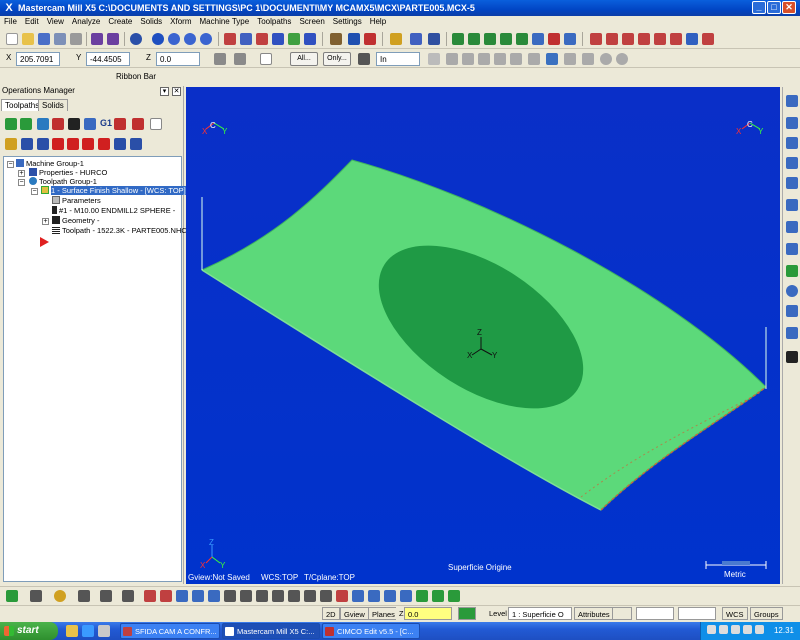 This screenshot has height=640, width=800. What do you see at coordinates (454, 596) in the screenshot?
I see `boolean-icon` at bounding box center [454, 596].